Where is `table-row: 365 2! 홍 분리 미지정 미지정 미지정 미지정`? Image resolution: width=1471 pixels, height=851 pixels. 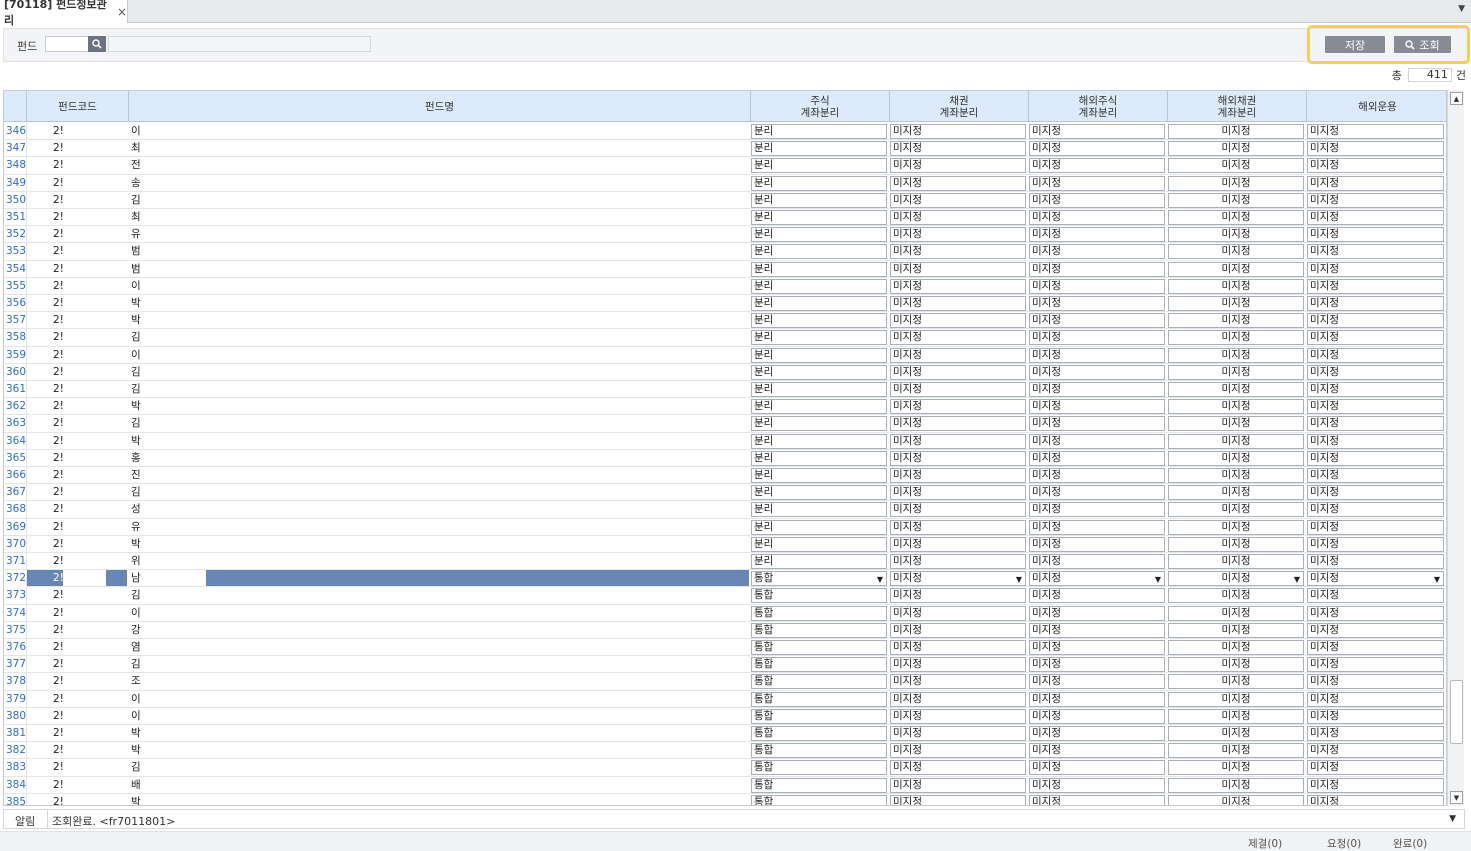
table-row: 365 2! 홍 분리 미지정 미지정 미지정 미지정 is located at coordinates (725, 458).